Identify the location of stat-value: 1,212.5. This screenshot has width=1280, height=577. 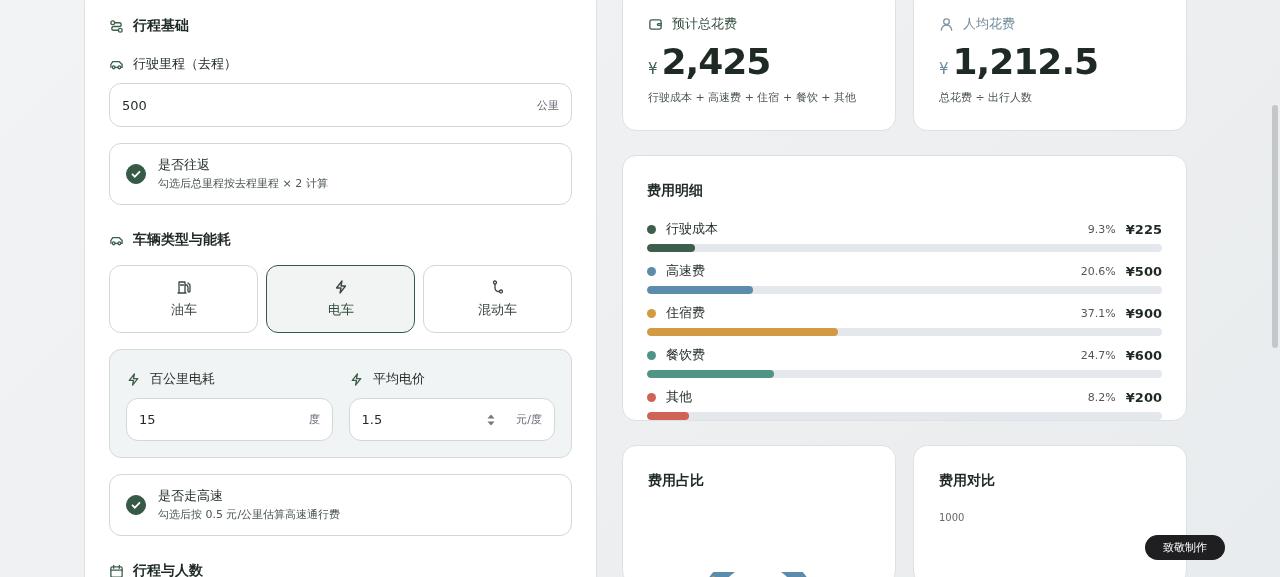
(1025, 61).